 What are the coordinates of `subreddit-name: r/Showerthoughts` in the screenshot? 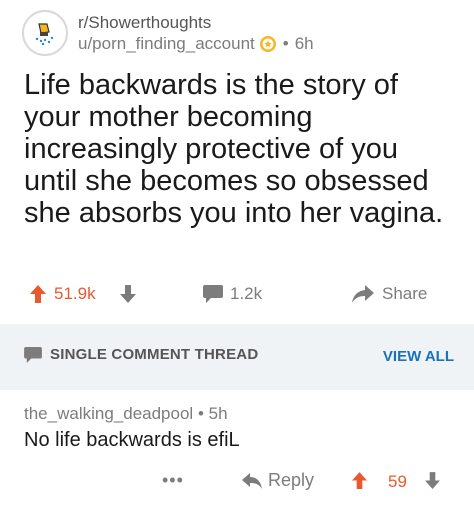 It's located at (196, 22).